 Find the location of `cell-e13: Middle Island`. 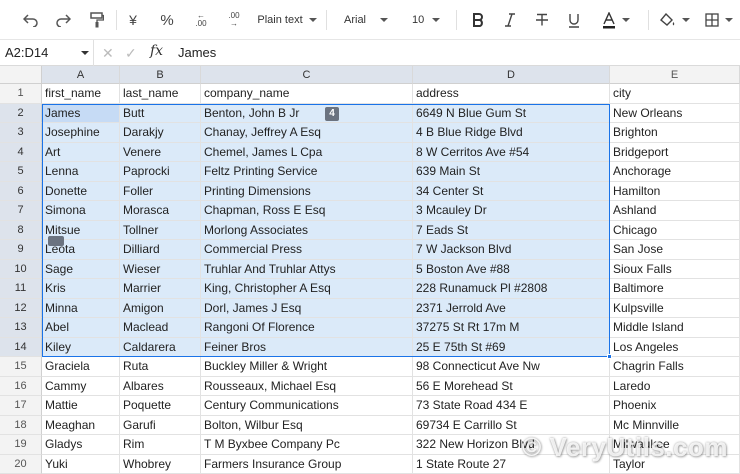

cell-e13: Middle Island is located at coordinates (675, 328).